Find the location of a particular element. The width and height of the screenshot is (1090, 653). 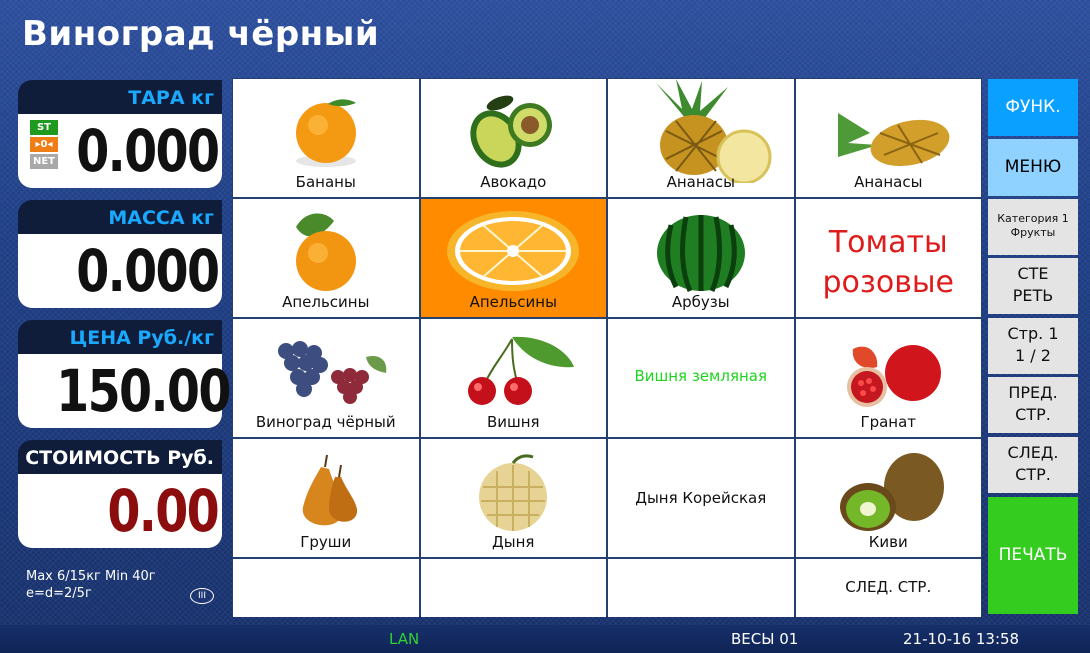

tare-panel: ТАРА кг ST ▸0◂ NET 0.000 is located at coordinates (120, 134).